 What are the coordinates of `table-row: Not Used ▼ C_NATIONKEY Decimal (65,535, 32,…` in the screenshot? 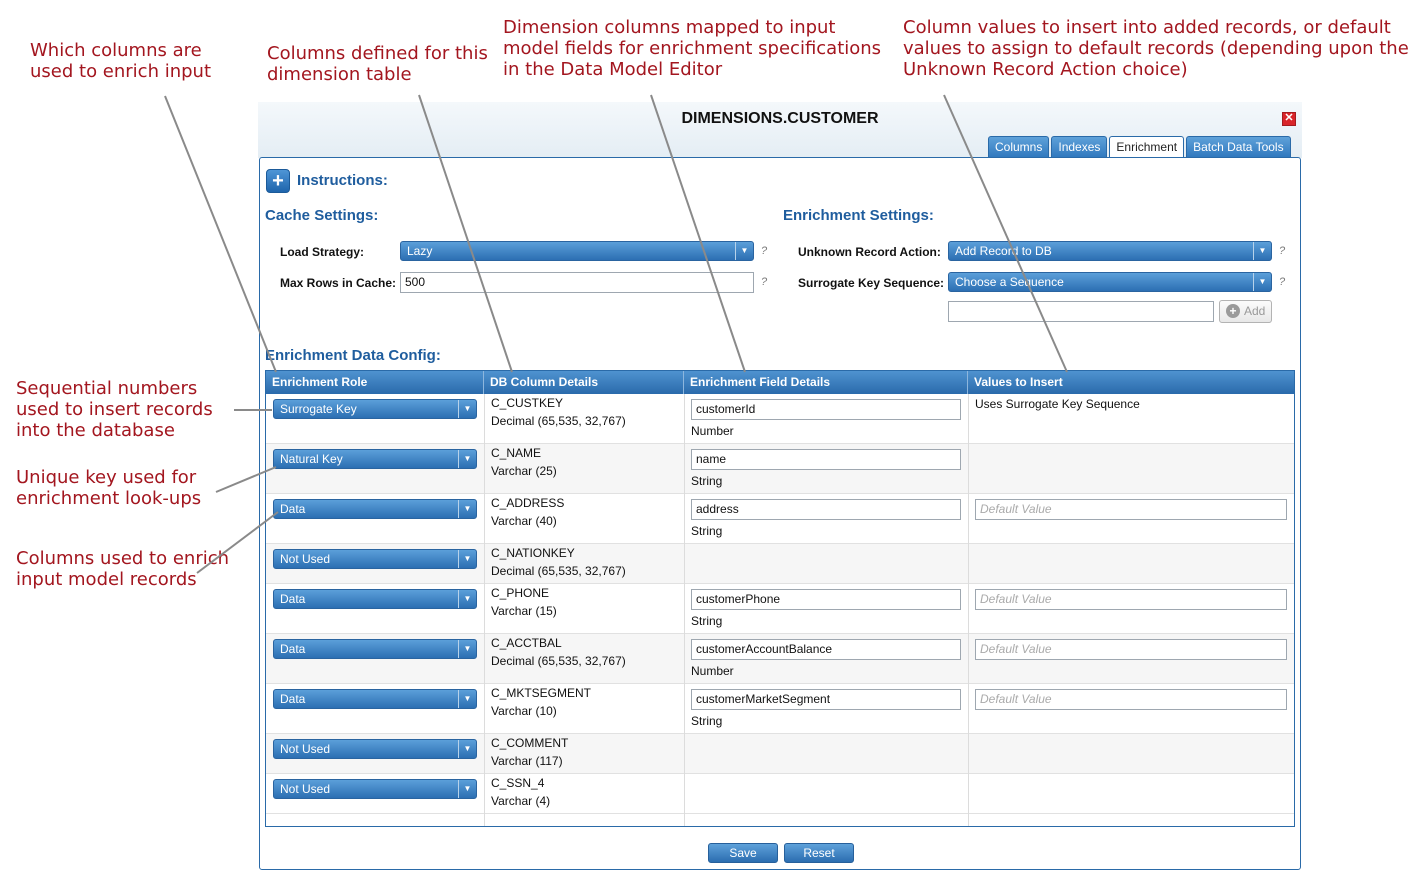 It's located at (780, 564).